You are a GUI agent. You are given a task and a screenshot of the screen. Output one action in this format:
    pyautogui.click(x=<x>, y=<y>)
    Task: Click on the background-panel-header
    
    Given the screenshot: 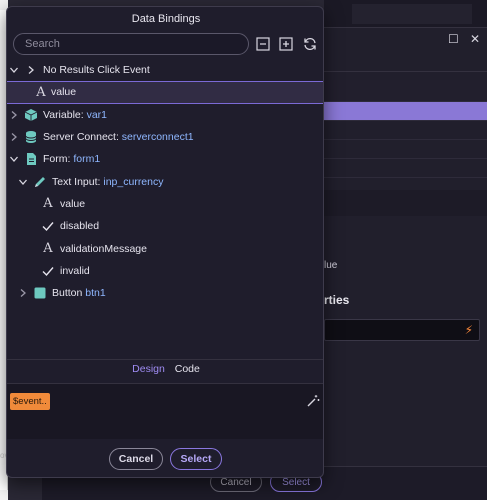 What is the action you would take?
    pyautogui.click(x=405, y=50)
    